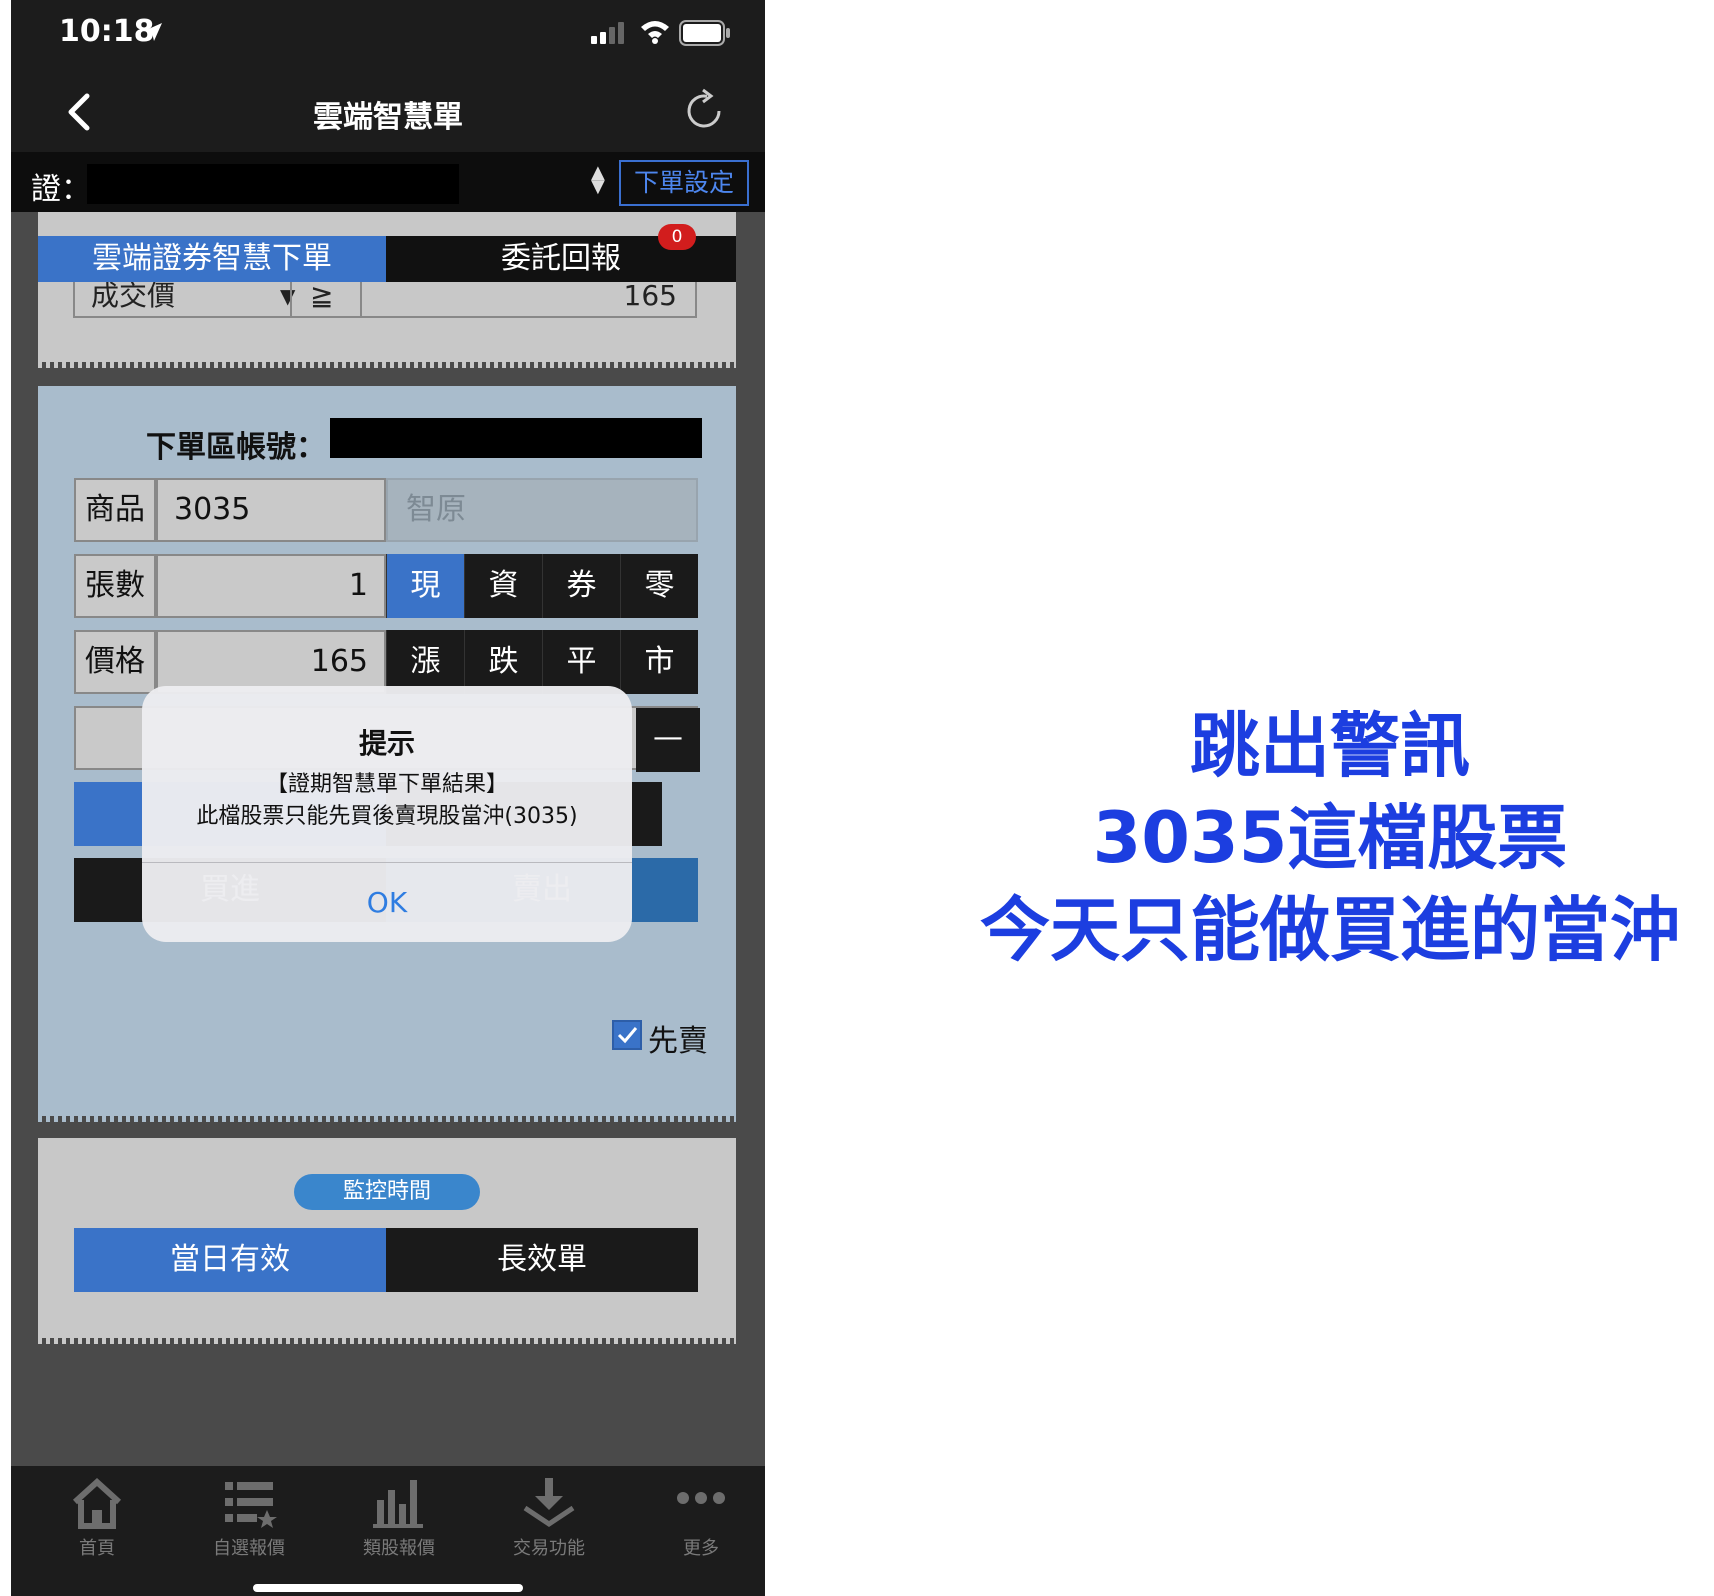 The width and height of the screenshot is (1714, 1596). What do you see at coordinates (627, 1035) in the screenshot?
I see `checkbox-checked-icon` at bounding box center [627, 1035].